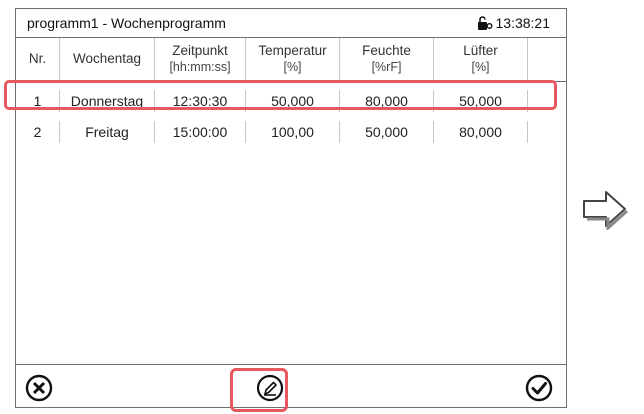 This screenshot has width=644, height=414. What do you see at coordinates (387, 59) in the screenshot?
I see `column-header-humidity: Feuchte [%rF]` at bounding box center [387, 59].